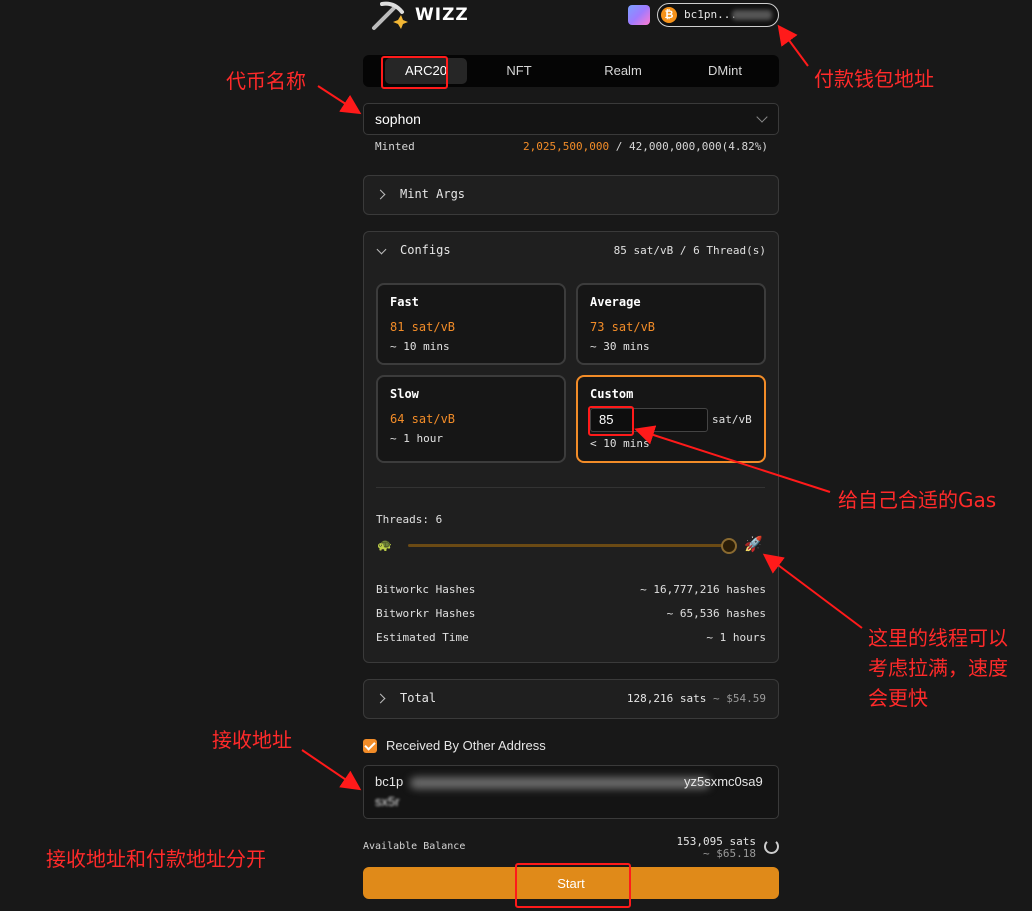  Describe the element at coordinates (331, 770) in the screenshot. I see `arrow-receive-address` at that location.